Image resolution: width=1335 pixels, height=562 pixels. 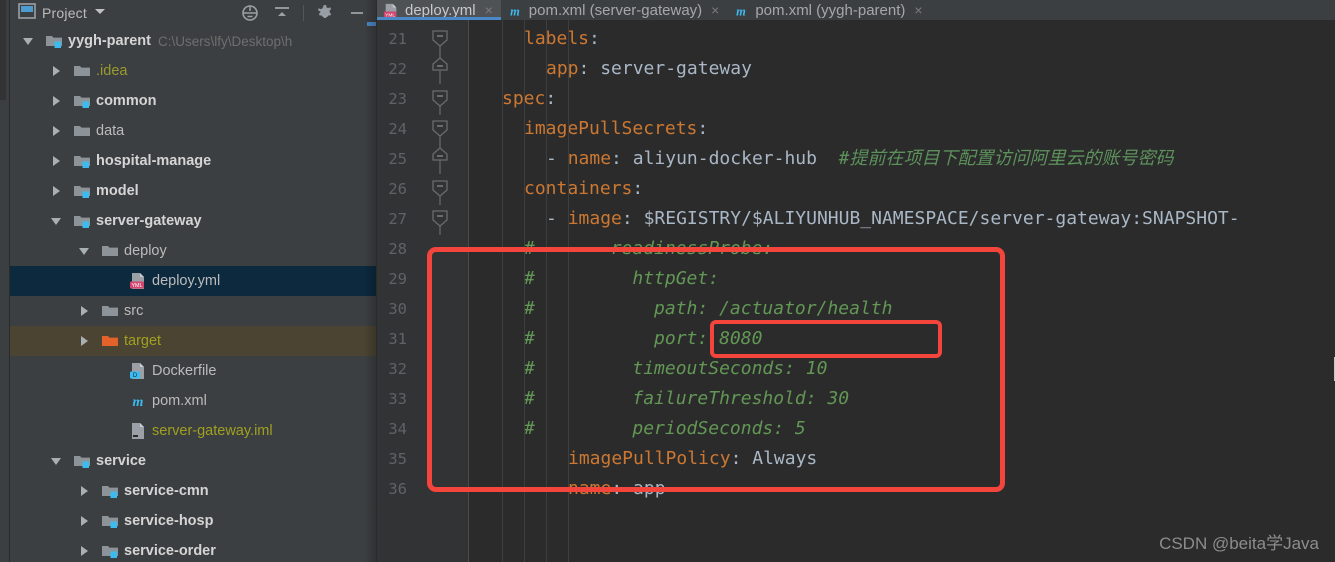 I want to click on code-token: # readinessProbe:, so click(x=649, y=248).